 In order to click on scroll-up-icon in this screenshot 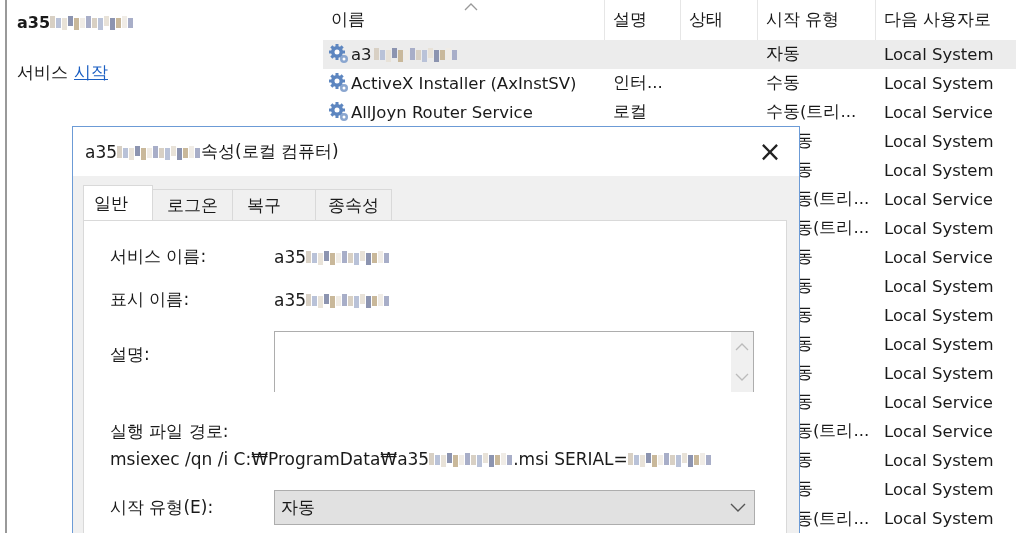, I will do `click(742, 347)`.